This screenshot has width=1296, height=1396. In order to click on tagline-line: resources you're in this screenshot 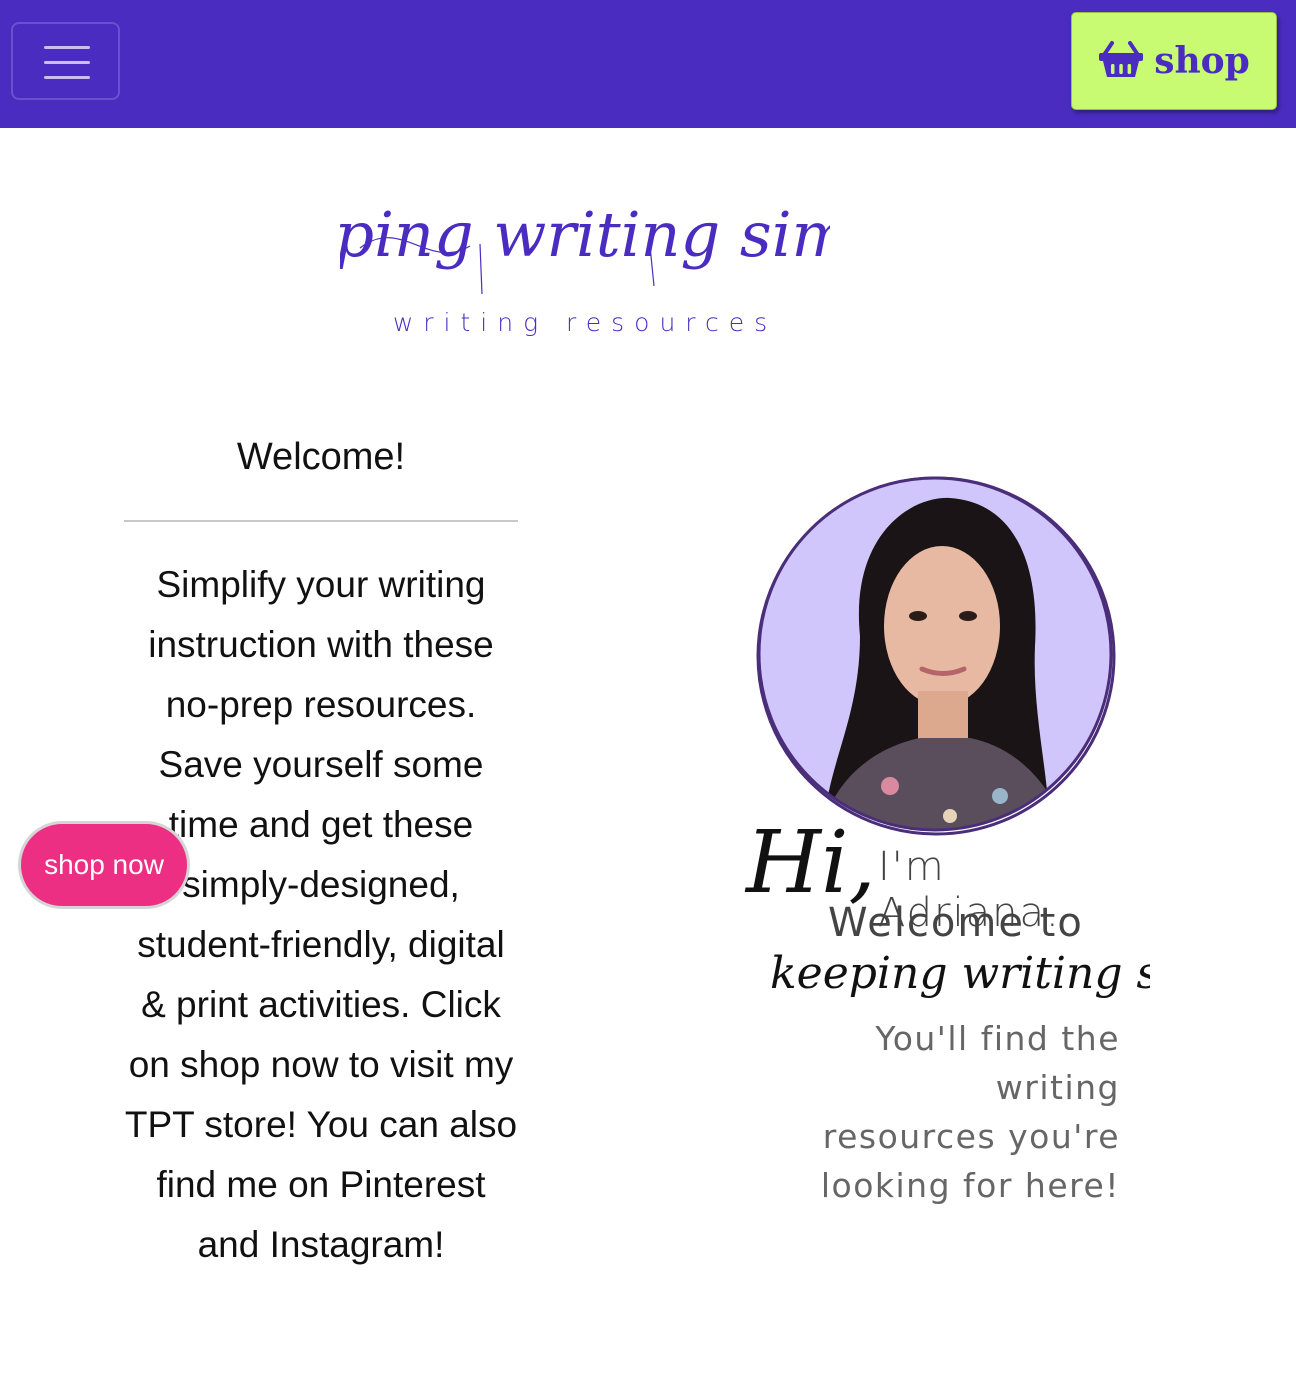, I will do `click(971, 1136)`.